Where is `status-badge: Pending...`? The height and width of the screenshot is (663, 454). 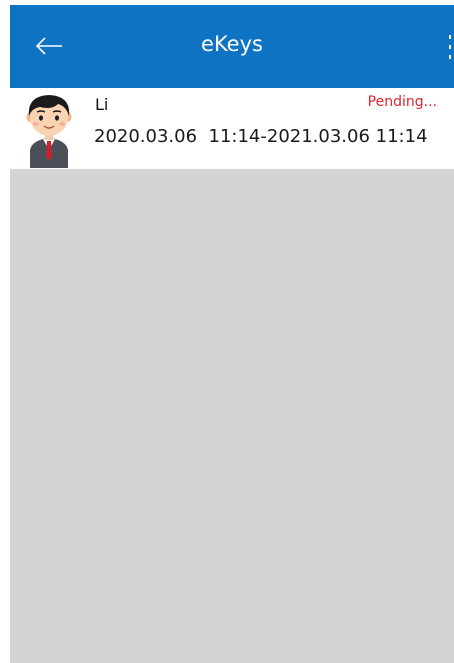 status-badge: Pending... is located at coordinates (402, 102).